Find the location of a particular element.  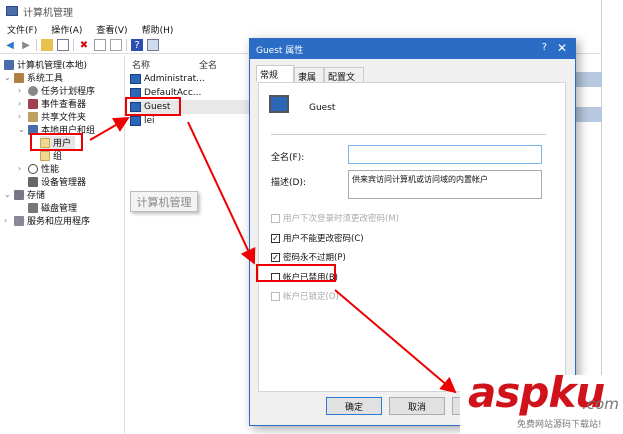

watermark-domain: .com is located at coordinates (600, 404).